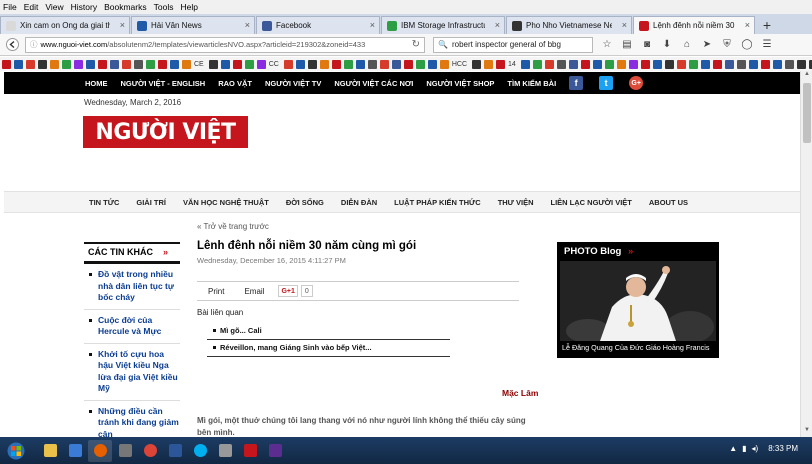  I want to click on photo-blog-image, so click(638, 301).